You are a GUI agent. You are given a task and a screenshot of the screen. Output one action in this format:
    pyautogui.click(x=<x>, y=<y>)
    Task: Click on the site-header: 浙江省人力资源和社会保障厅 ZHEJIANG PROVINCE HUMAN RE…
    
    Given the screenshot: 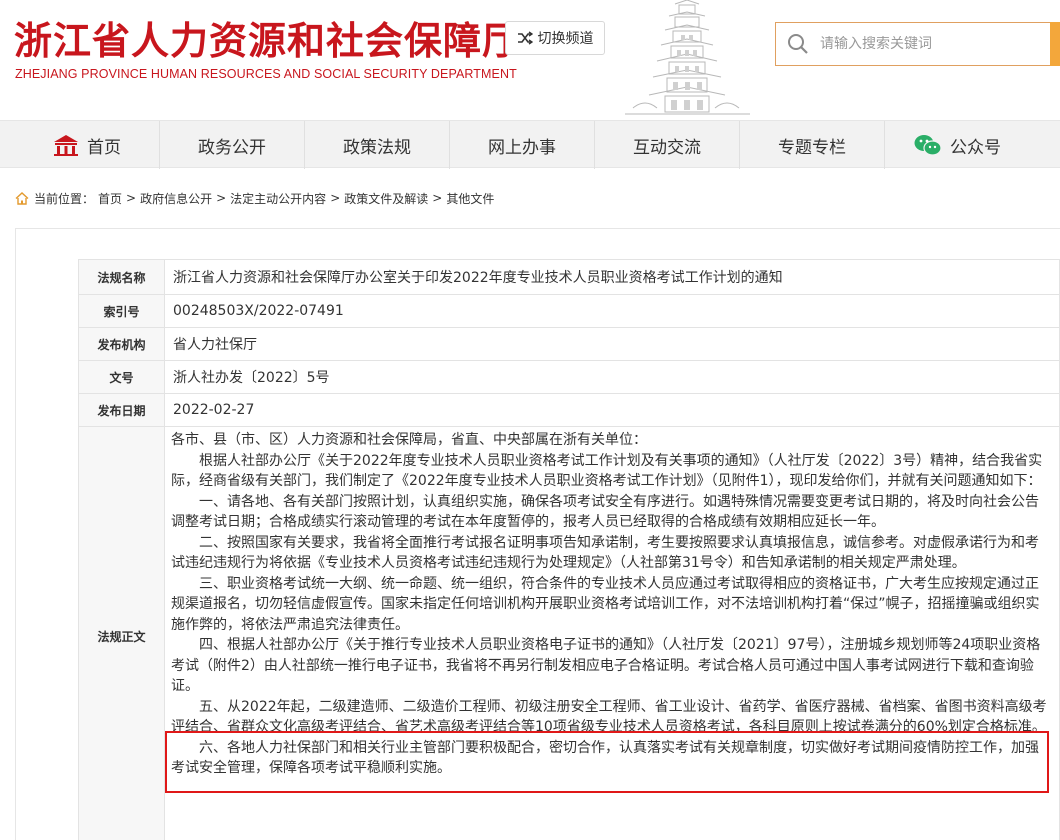 What is the action you would take?
    pyautogui.click(x=530, y=60)
    